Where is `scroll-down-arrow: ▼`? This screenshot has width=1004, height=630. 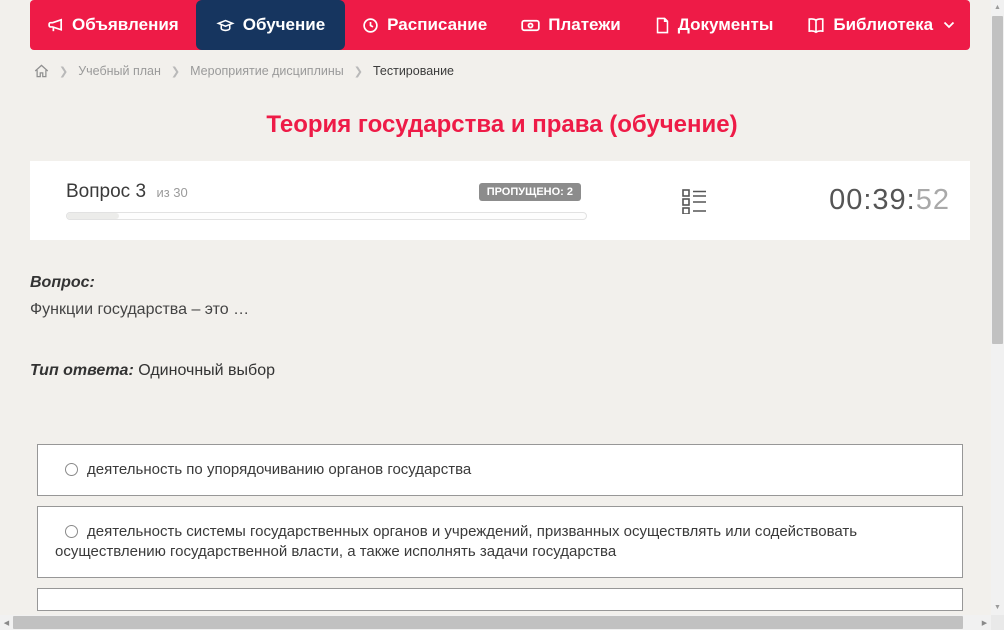
scroll-down-arrow: ▼ is located at coordinates (997, 607).